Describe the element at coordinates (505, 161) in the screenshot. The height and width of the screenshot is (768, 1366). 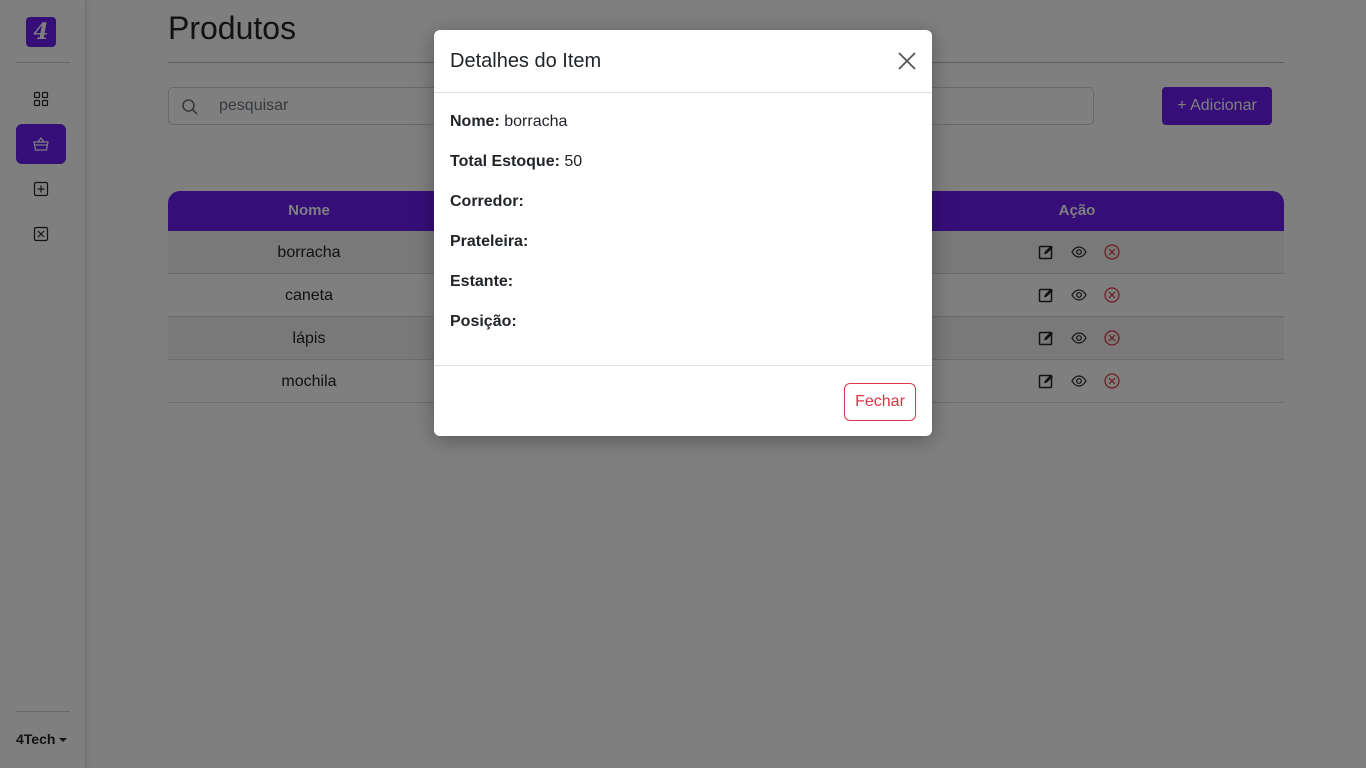
I see `field-label: Total Estoque:` at that location.